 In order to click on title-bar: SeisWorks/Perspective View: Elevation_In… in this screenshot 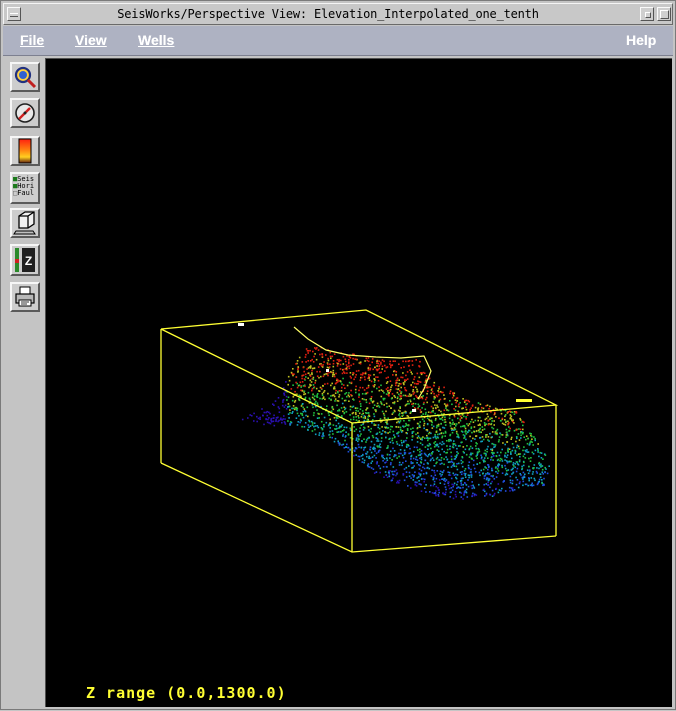, I will do `click(338, 14)`.